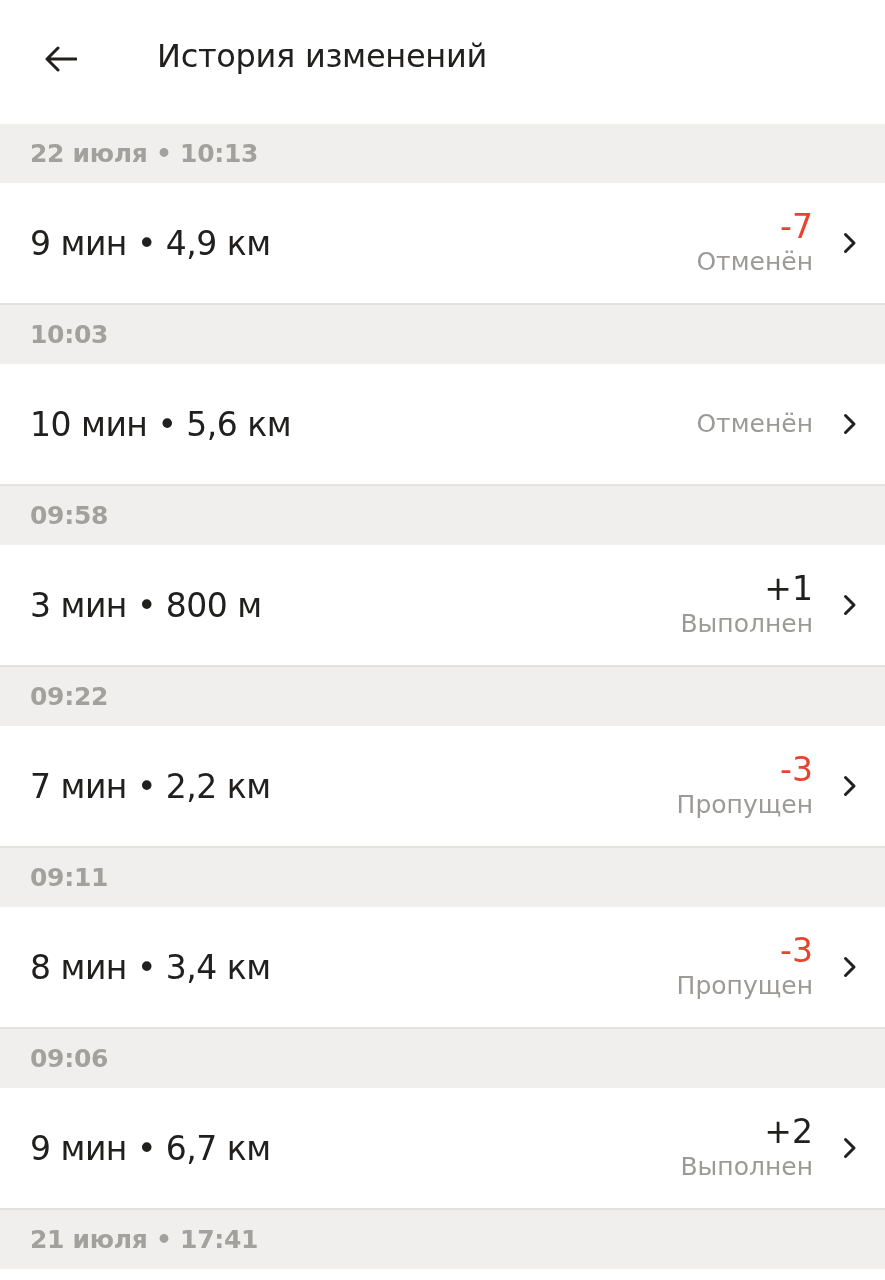  I want to click on order-summary: 8 мин • 3,4 км, so click(150, 967).